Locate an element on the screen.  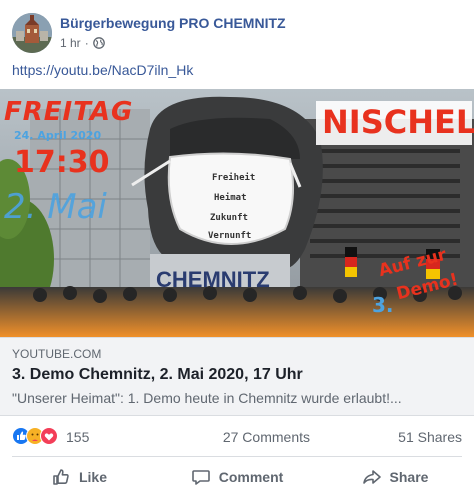
thumb-date-text: 24. April 2020 is located at coordinates (58, 135).